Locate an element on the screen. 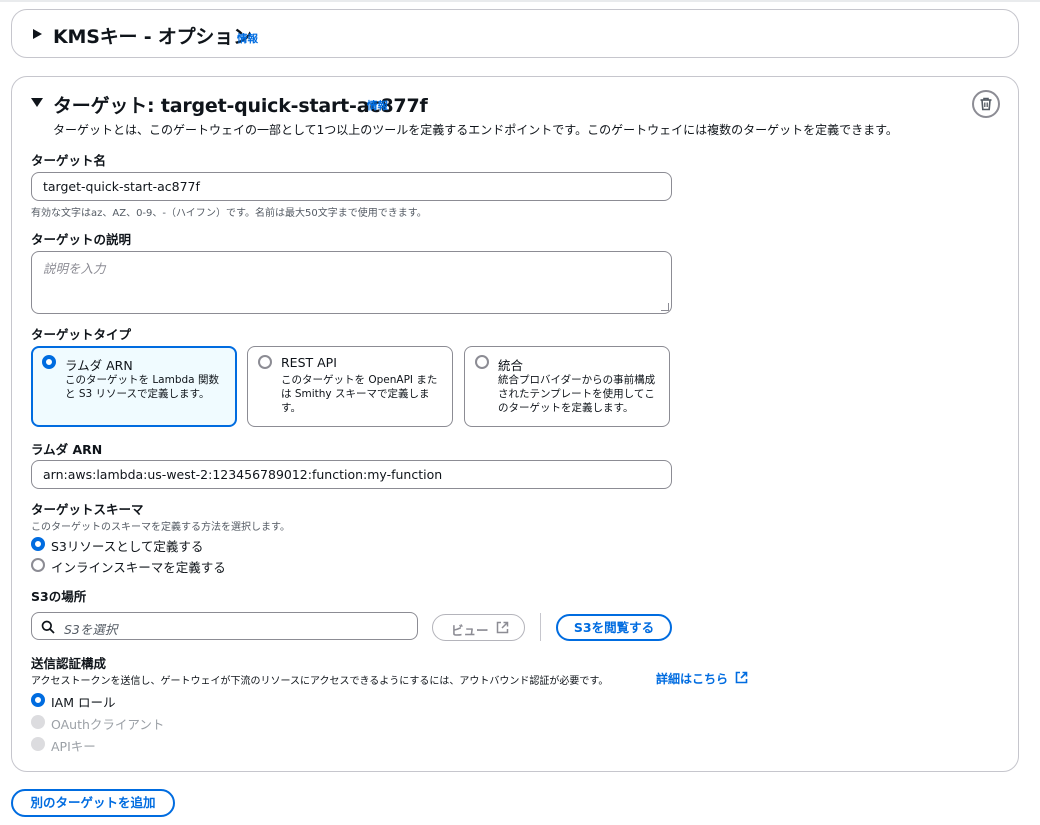 The height and width of the screenshot is (825, 1040). kms-info-link: 情報 is located at coordinates (247, 38).